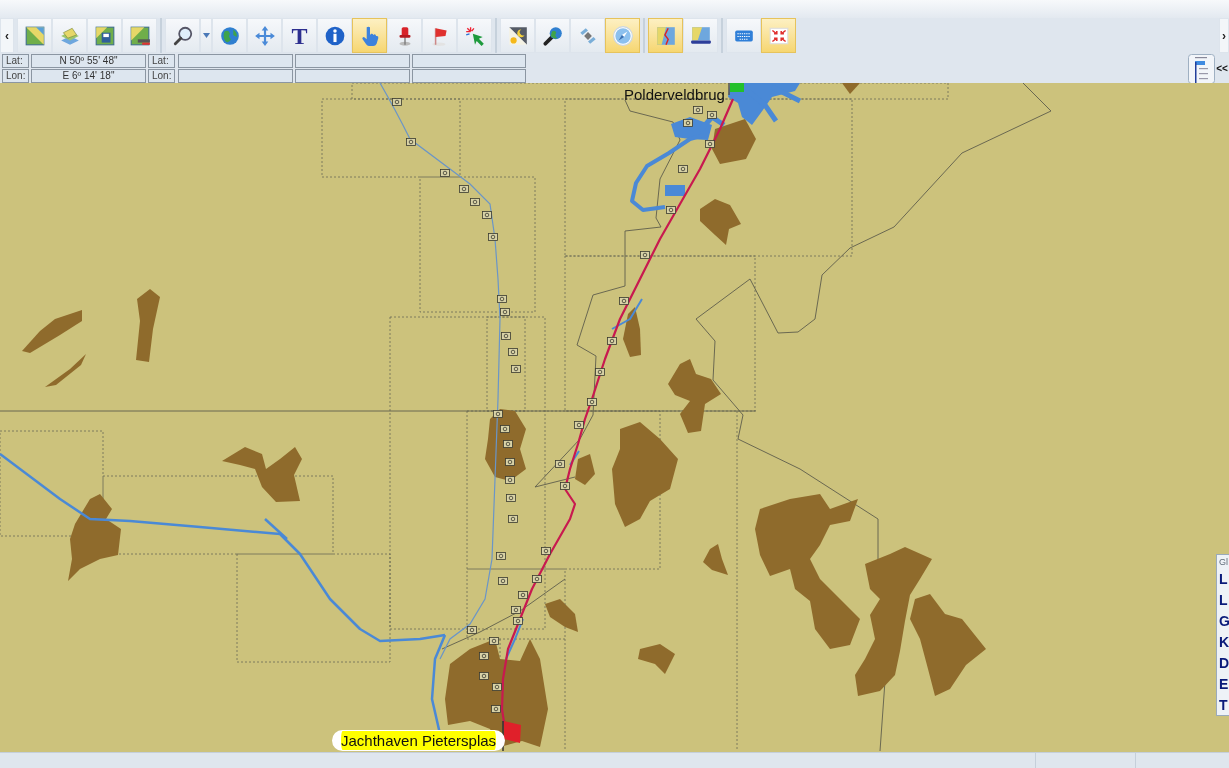 The width and height of the screenshot is (1229, 768). Describe the element at coordinates (299, 35) in the screenshot. I see `toolbar-button: T` at that location.